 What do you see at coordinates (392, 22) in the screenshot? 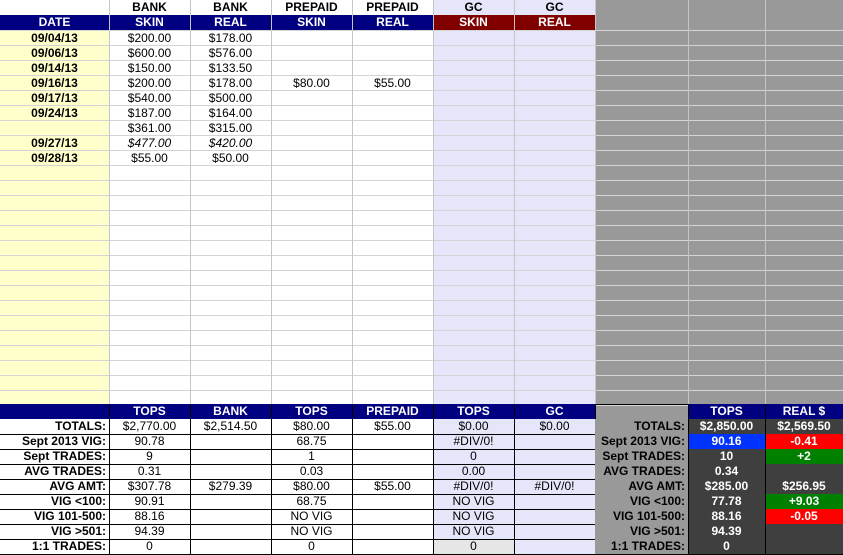
I see `header-sub-4: REAL` at bounding box center [392, 22].